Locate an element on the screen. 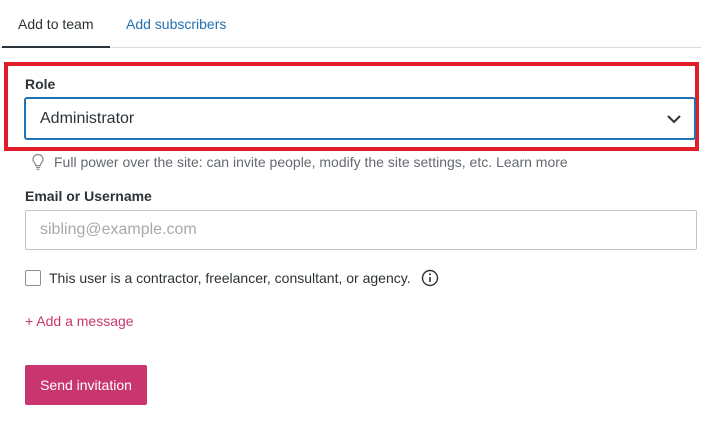 The width and height of the screenshot is (701, 425). tab-add-subscribers: Add subscribers is located at coordinates (176, 24).